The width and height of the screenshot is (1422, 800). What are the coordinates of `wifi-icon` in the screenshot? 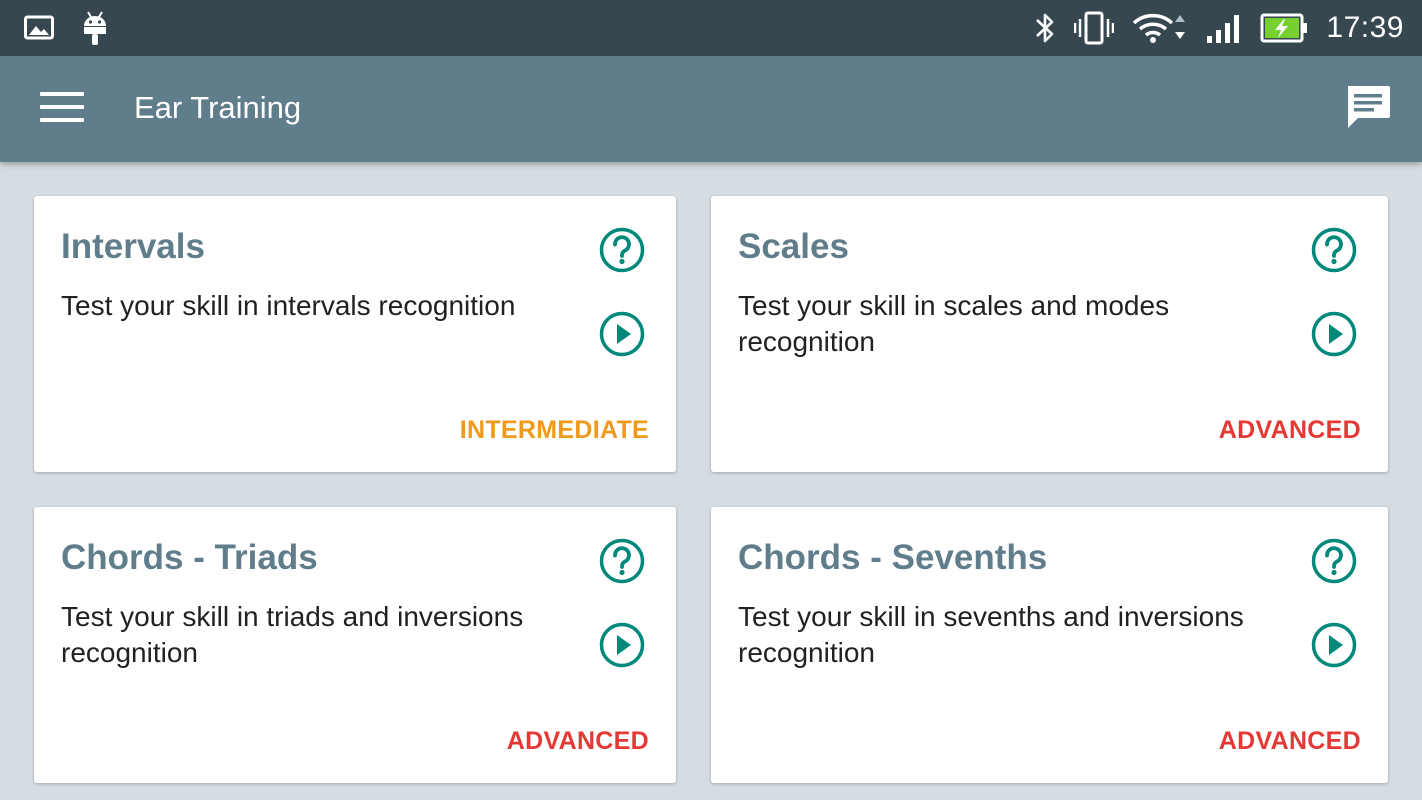 It's located at (1160, 28).